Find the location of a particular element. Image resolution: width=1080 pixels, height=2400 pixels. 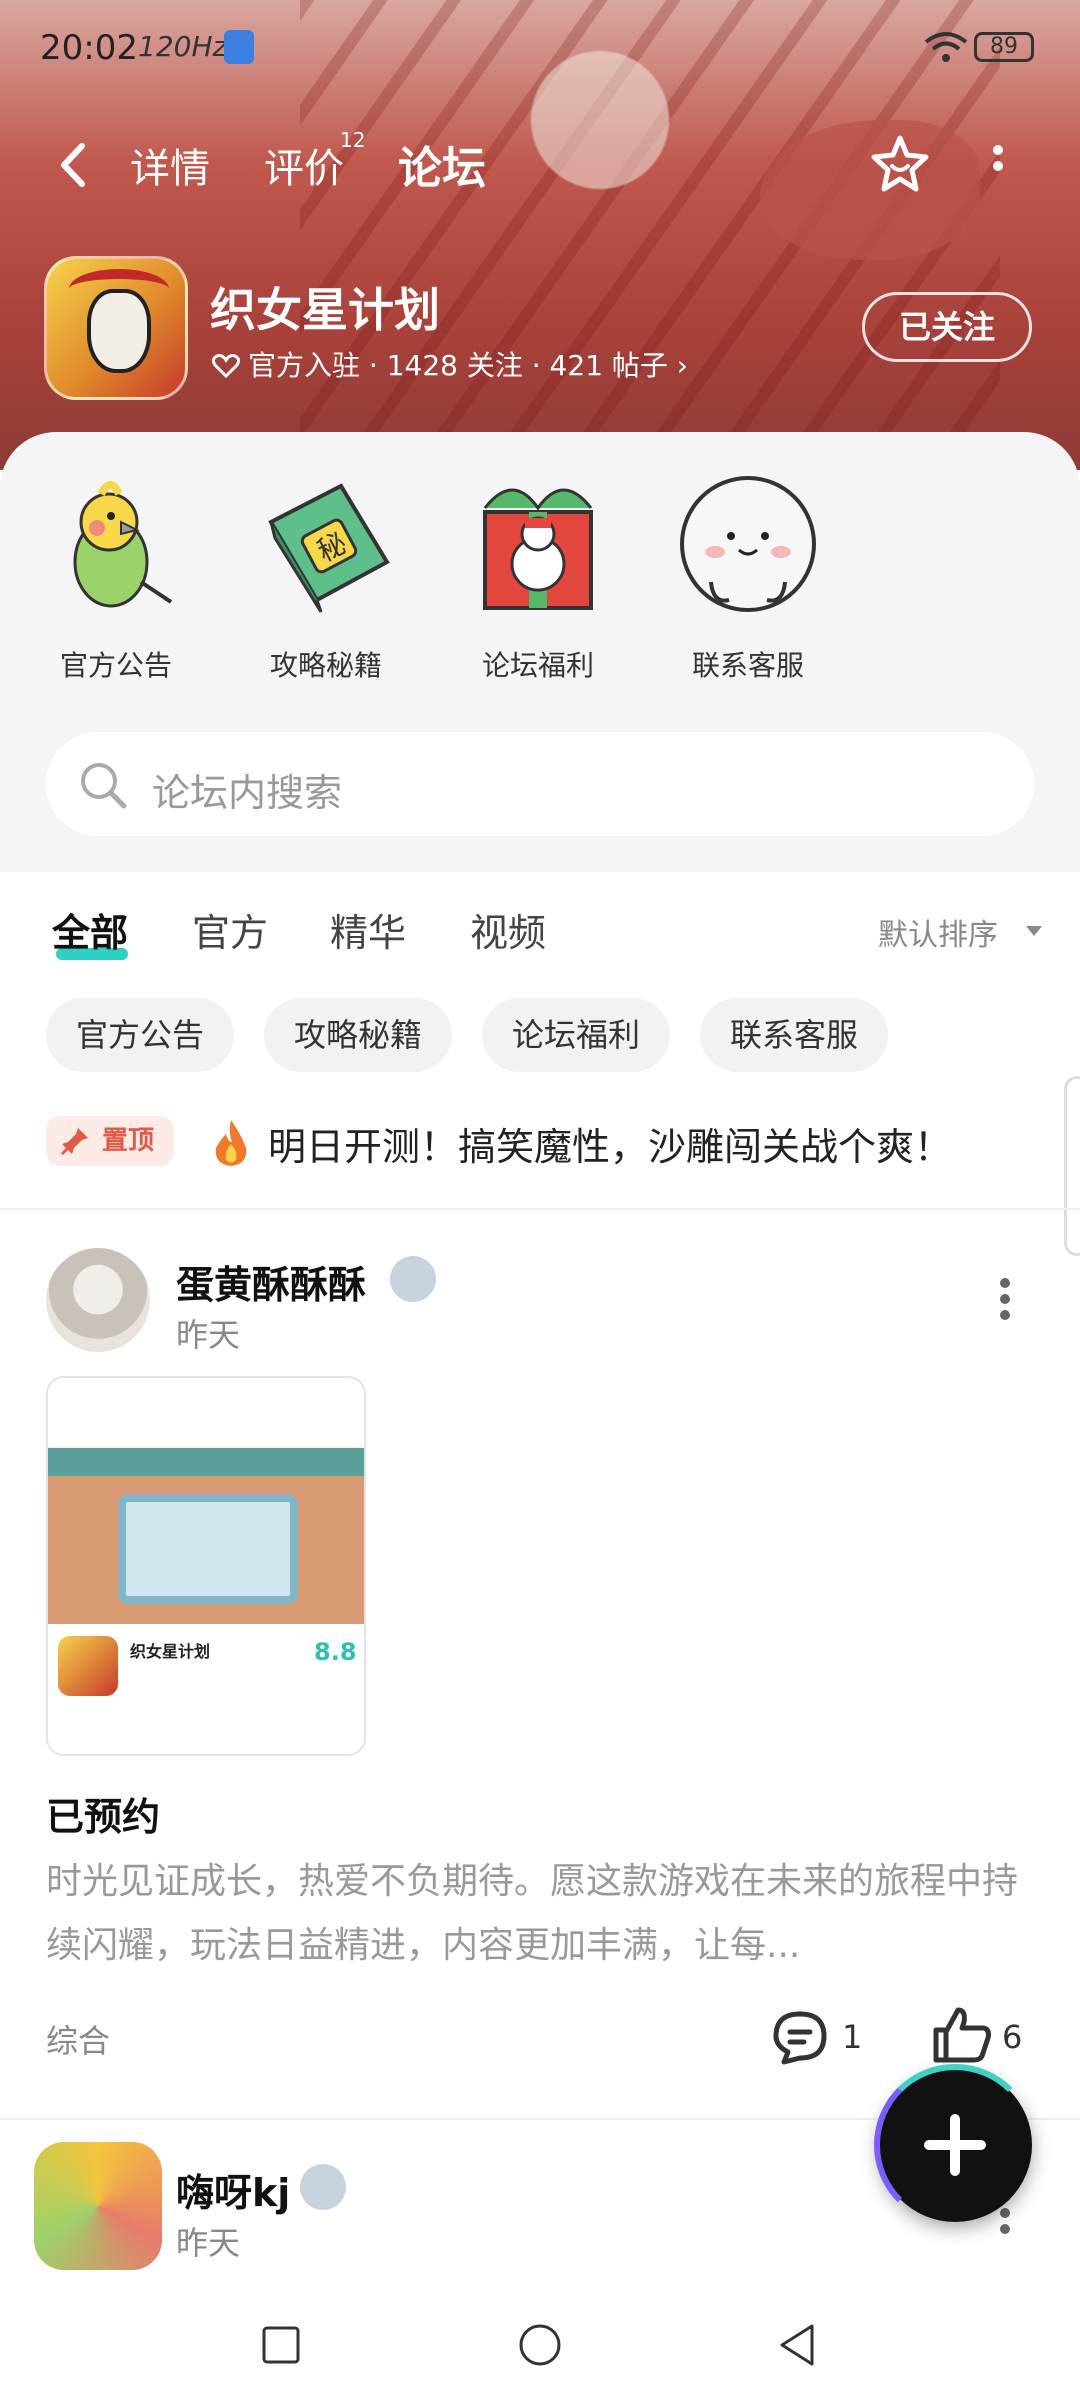

game-title: 织女星计划 is located at coordinates (325, 310).